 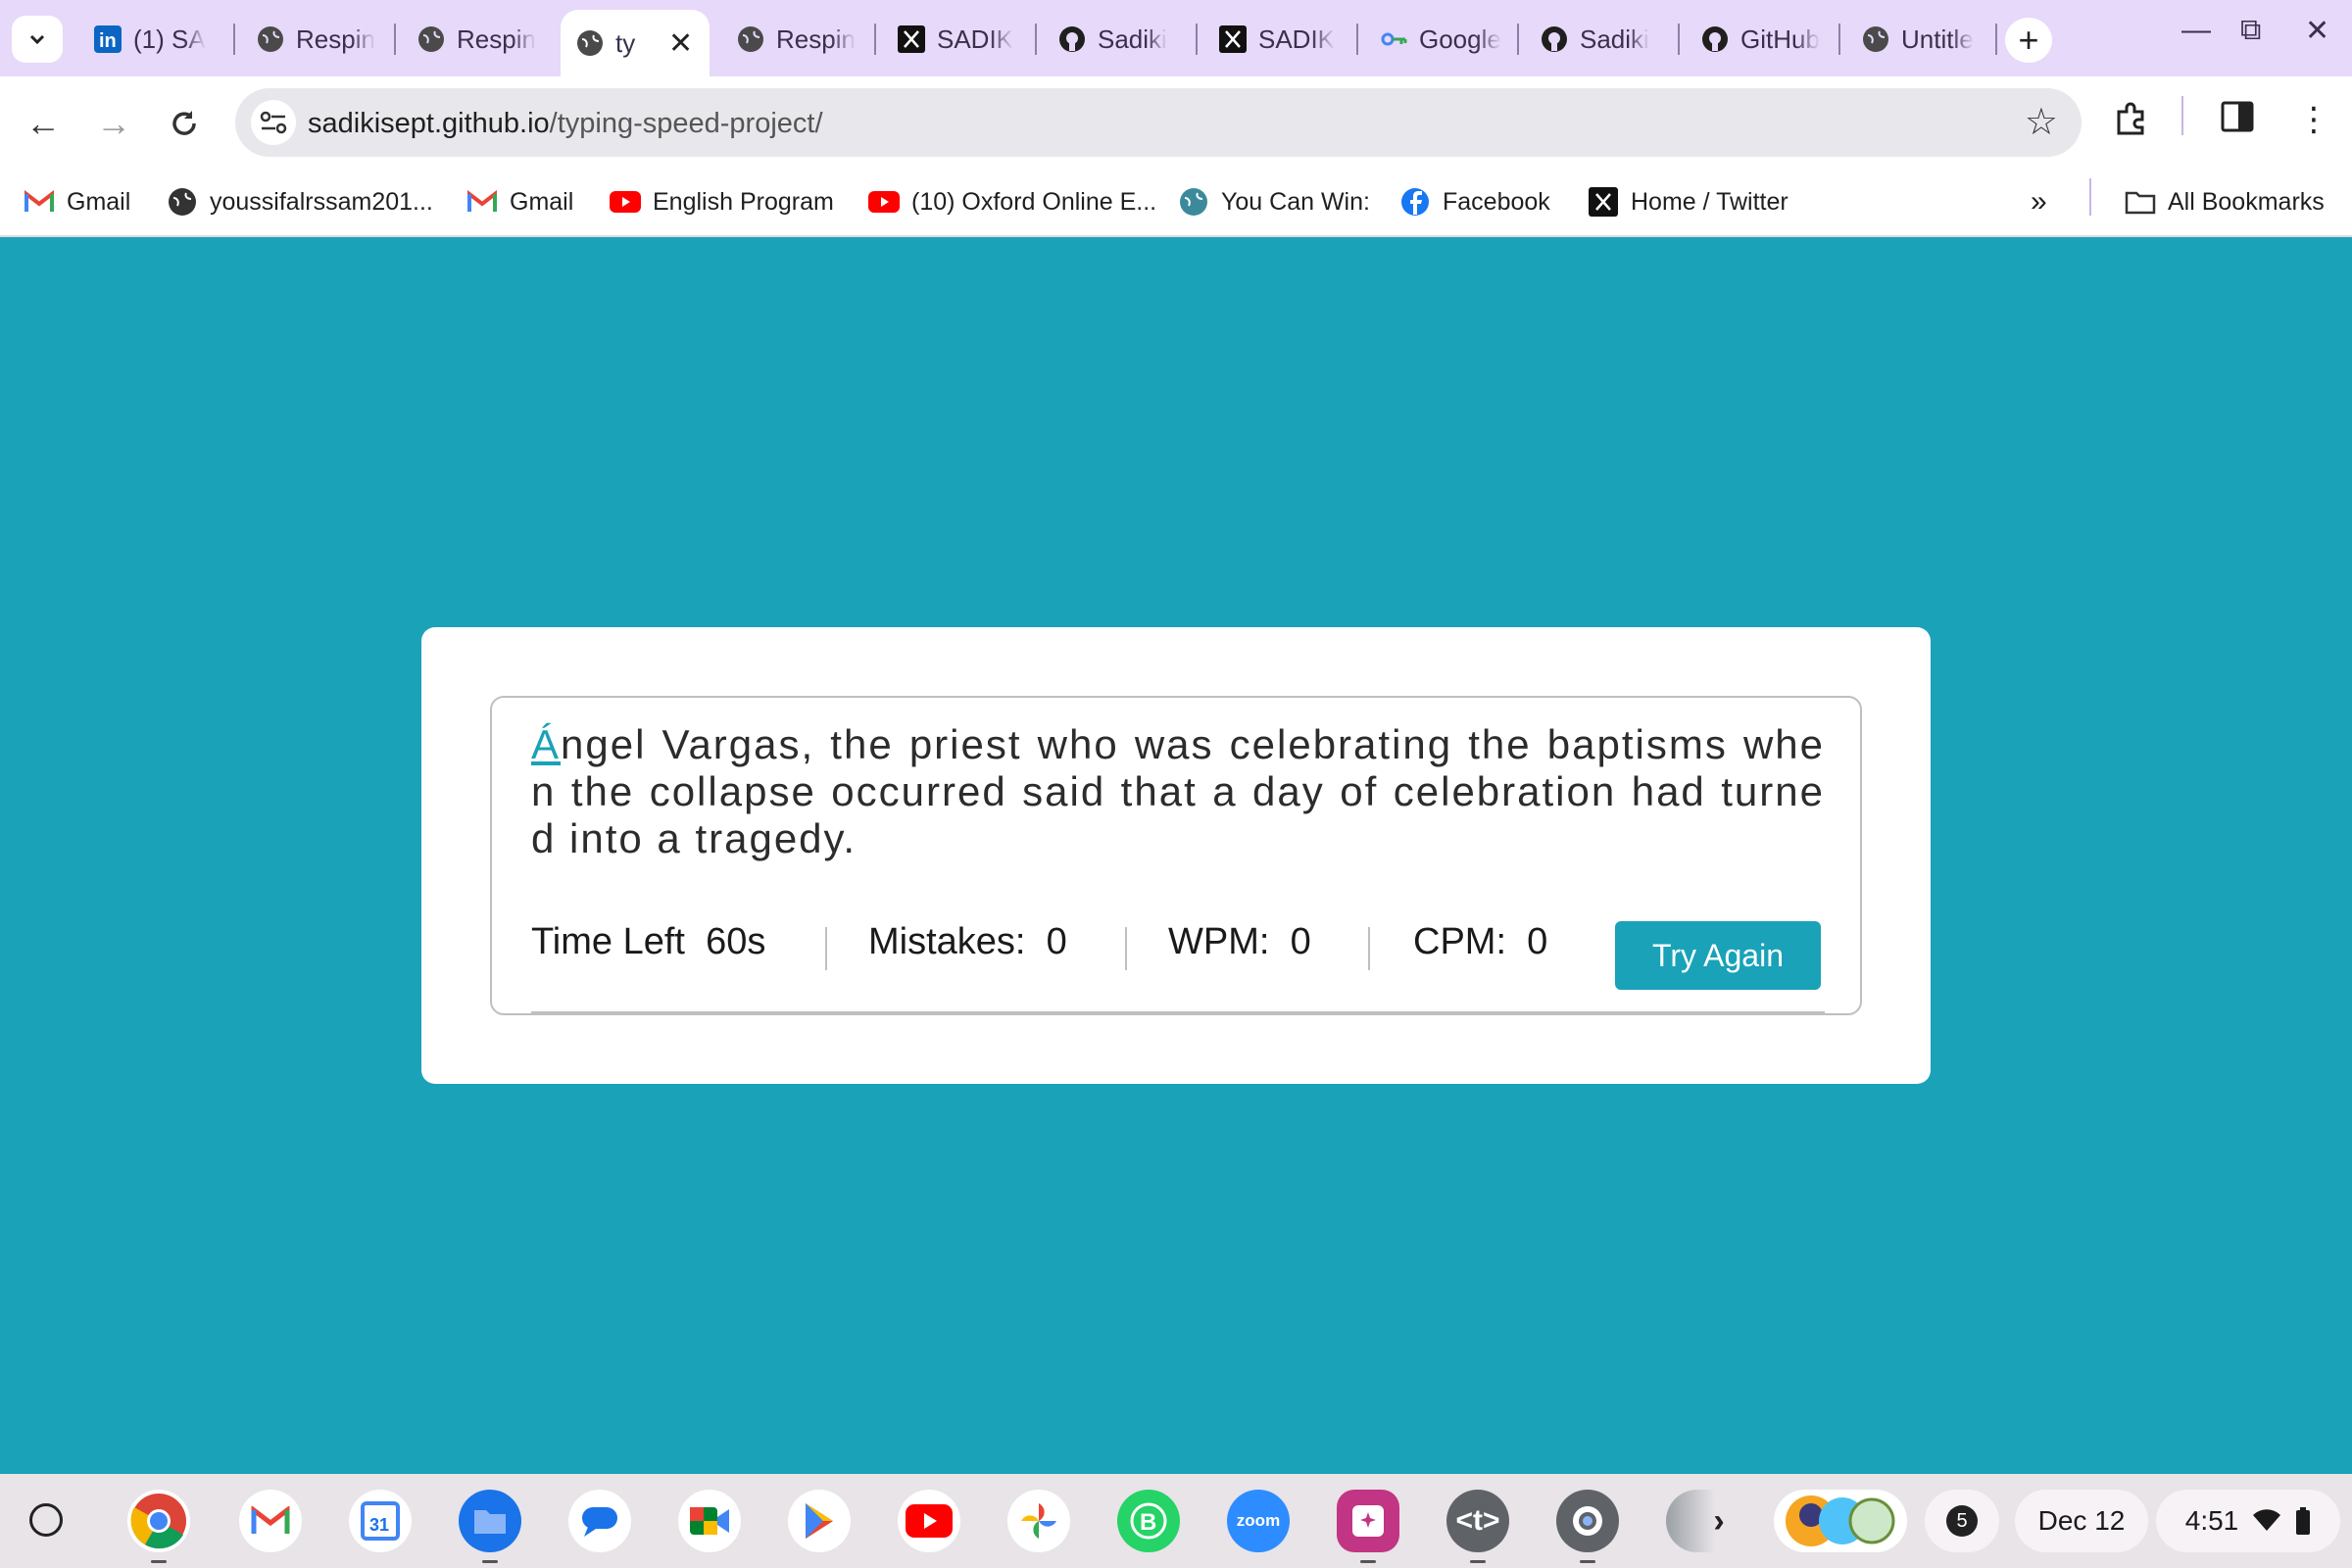 I want to click on mistakes-stat: Mistakes: 0, so click(x=967, y=942).